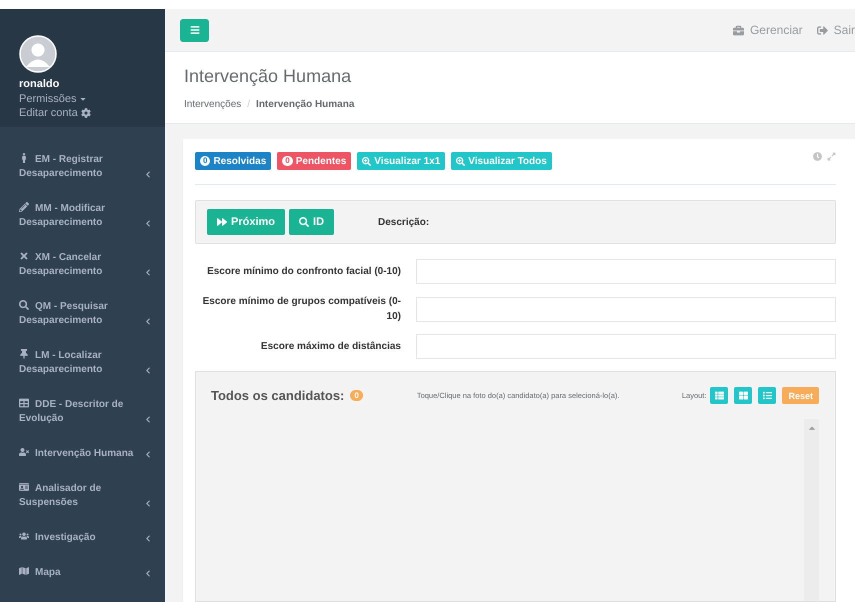 The height and width of the screenshot is (602, 855). Describe the element at coordinates (311, 222) in the screenshot. I see `search-button: ID` at that location.